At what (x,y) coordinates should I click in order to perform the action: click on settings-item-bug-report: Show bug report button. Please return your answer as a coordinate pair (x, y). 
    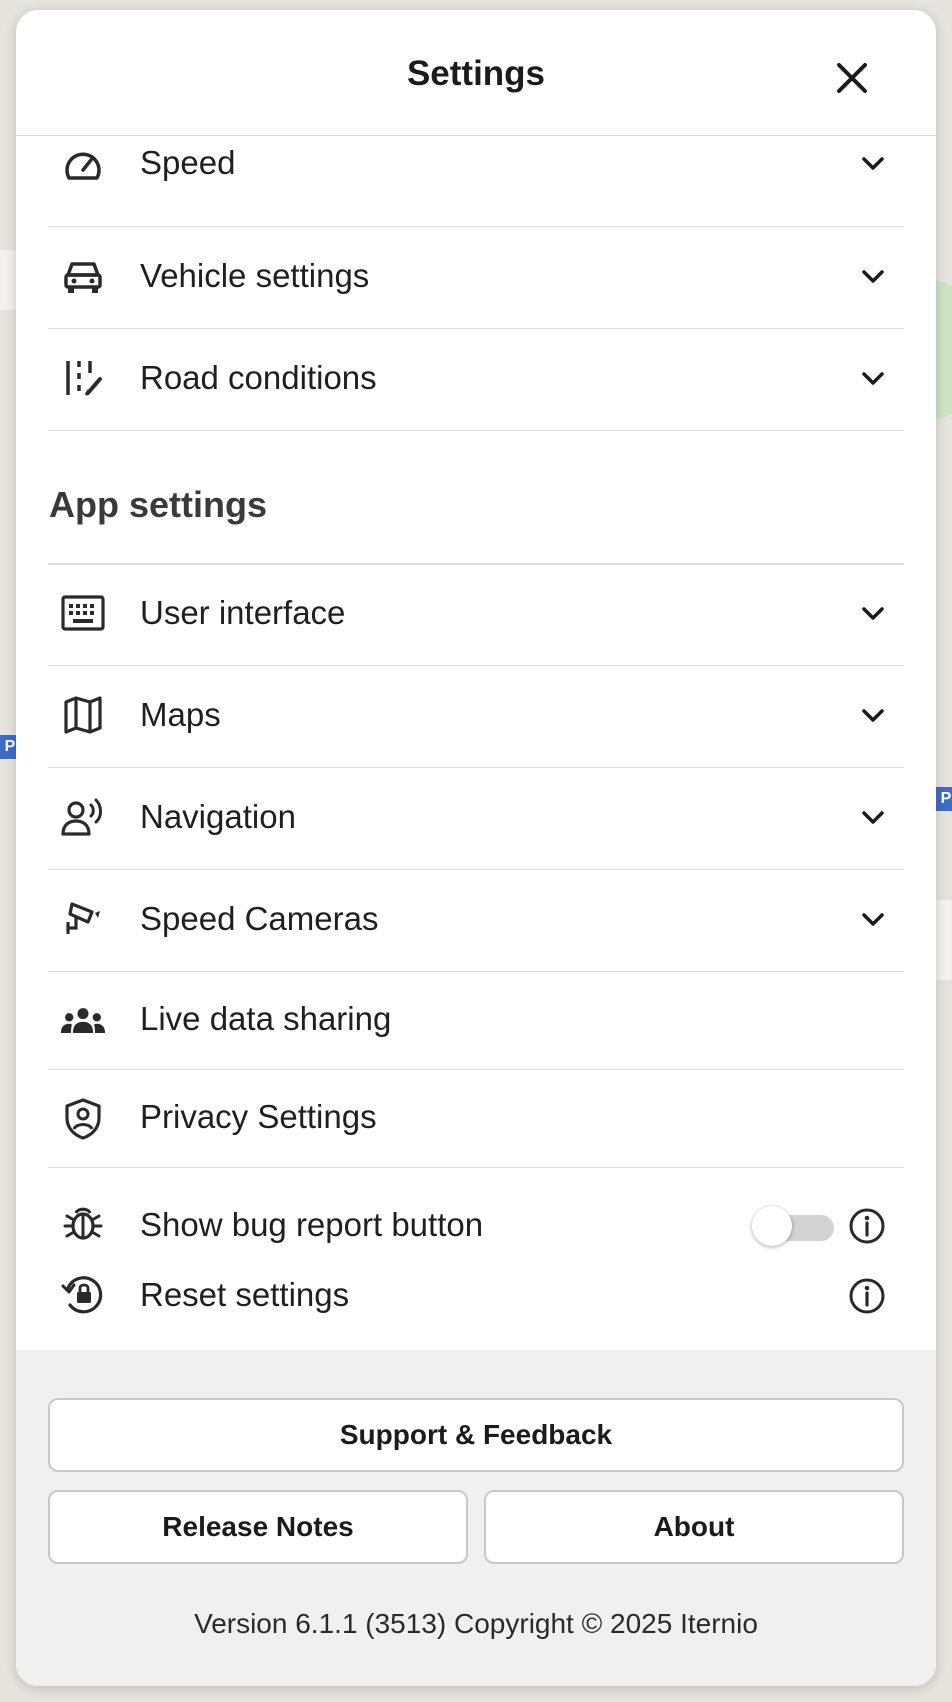
    Looking at the image, I should click on (476, 1226).